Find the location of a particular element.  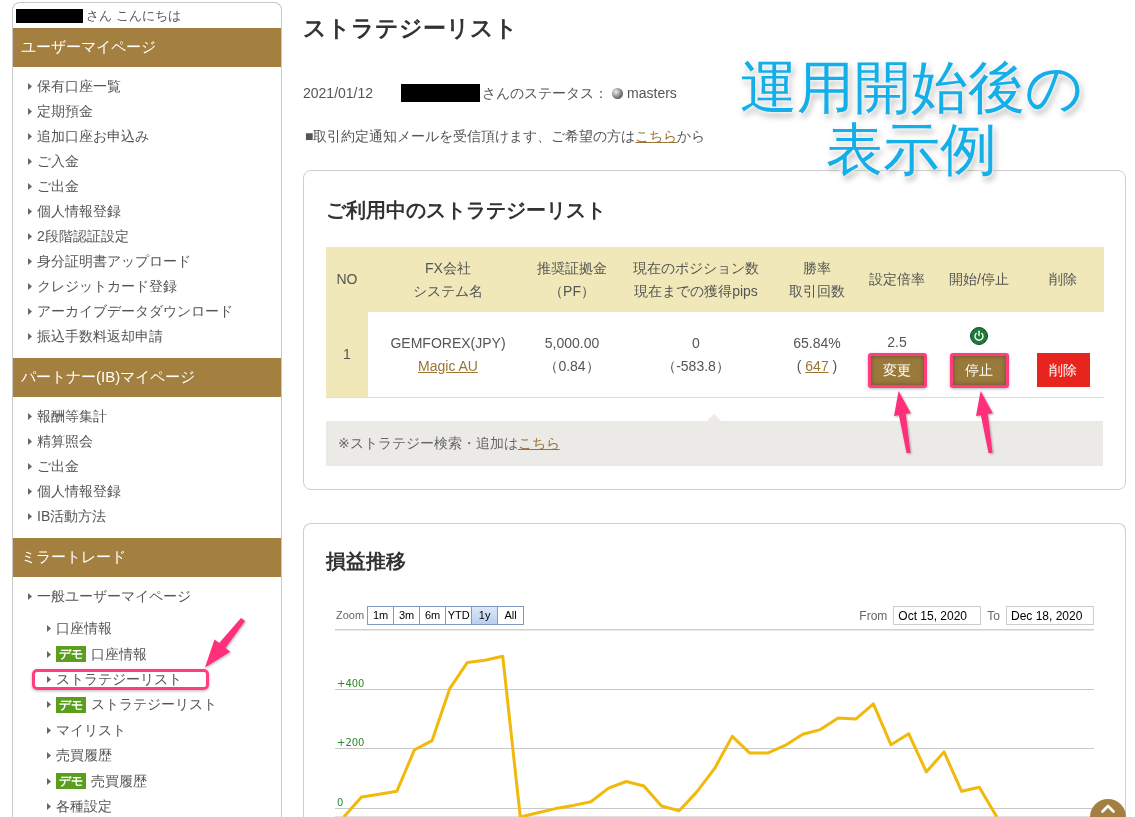

column-header: 取引回数 is located at coordinates (817, 291).